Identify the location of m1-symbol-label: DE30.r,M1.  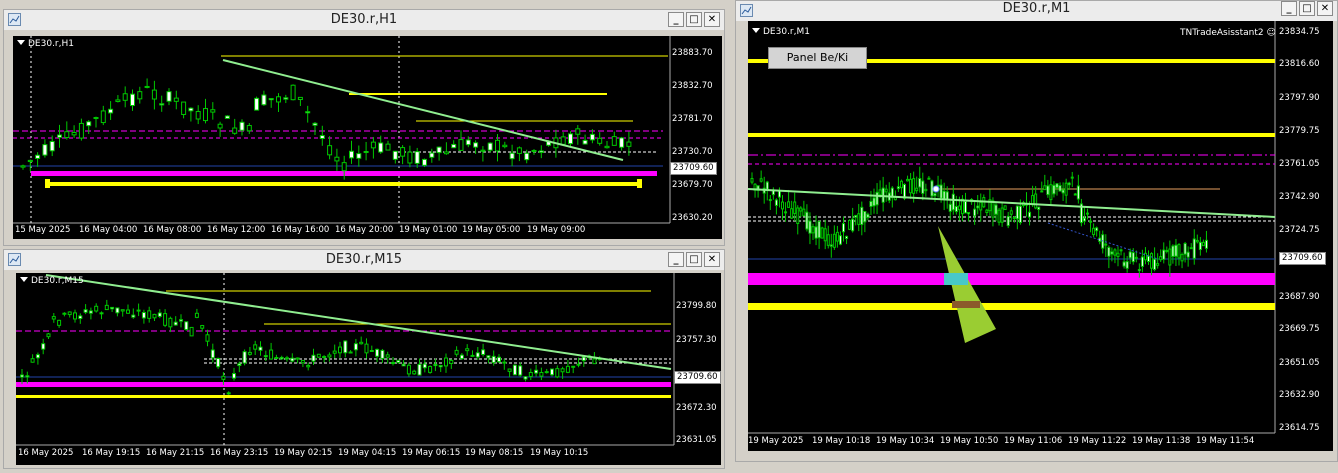
(781, 32).